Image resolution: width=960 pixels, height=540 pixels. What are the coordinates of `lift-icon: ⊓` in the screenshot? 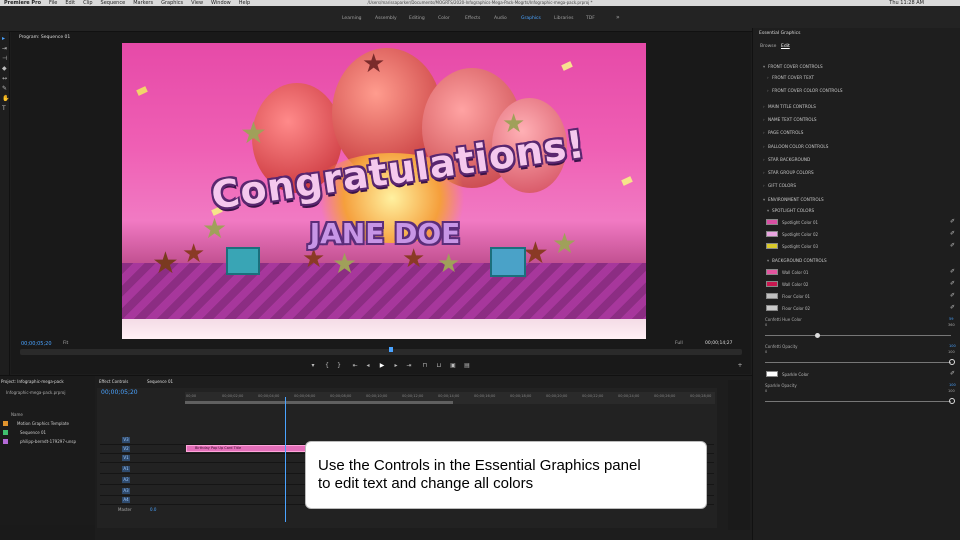 It's located at (425, 365).